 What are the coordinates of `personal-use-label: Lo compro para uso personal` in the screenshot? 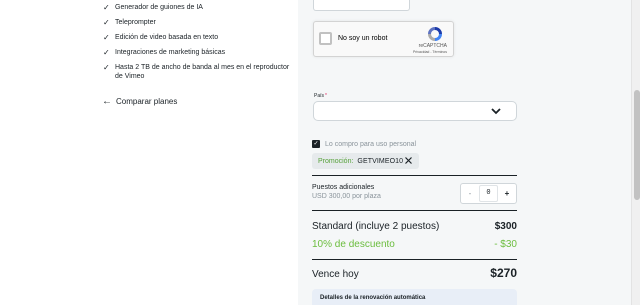 It's located at (371, 144).